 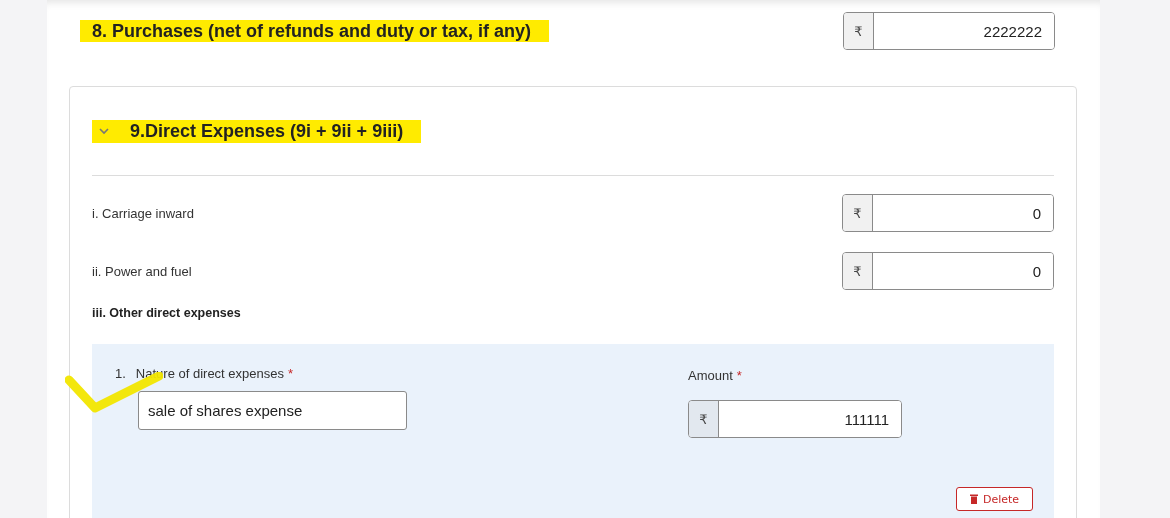 What do you see at coordinates (994, 499) in the screenshot?
I see `delete-button: Delete` at bounding box center [994, 499].